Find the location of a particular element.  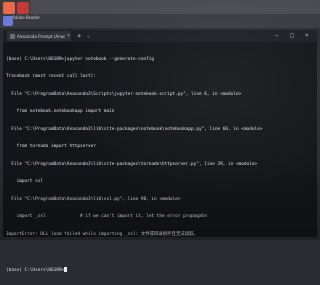

desktop-background: Adobe Reader is located at coordinates (160, 14).